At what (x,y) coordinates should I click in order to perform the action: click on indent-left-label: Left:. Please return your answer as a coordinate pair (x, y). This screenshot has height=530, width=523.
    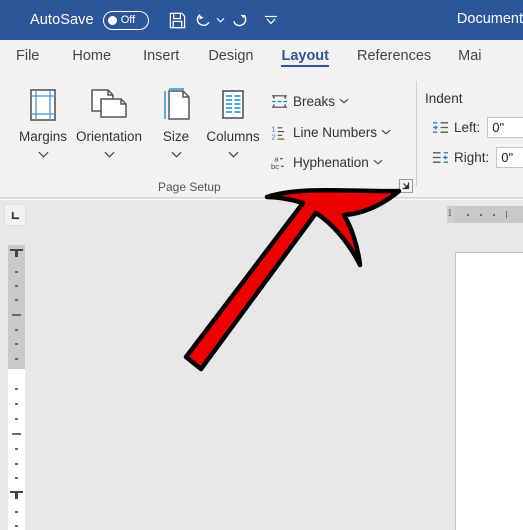
    Looking at the image, I should click on (467, 127).